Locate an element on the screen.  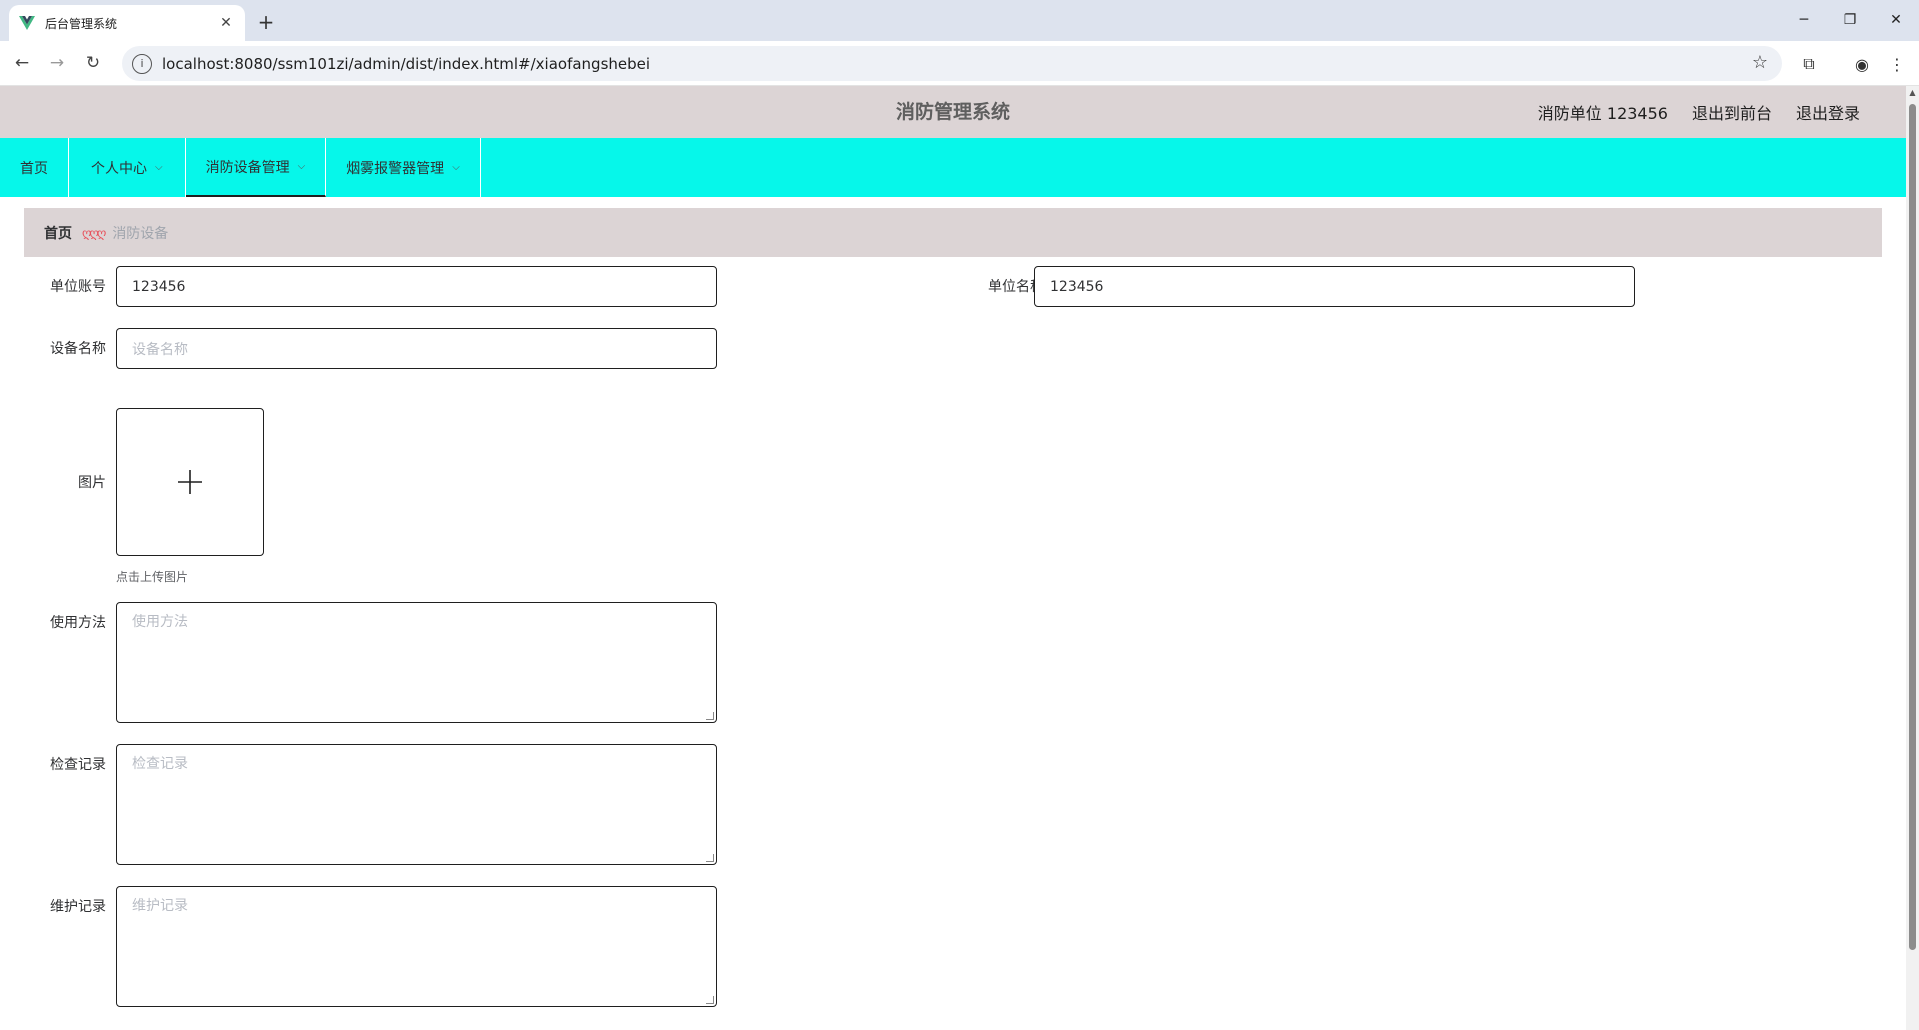
new-tab-icon: + is located at coordinates (266, 22).